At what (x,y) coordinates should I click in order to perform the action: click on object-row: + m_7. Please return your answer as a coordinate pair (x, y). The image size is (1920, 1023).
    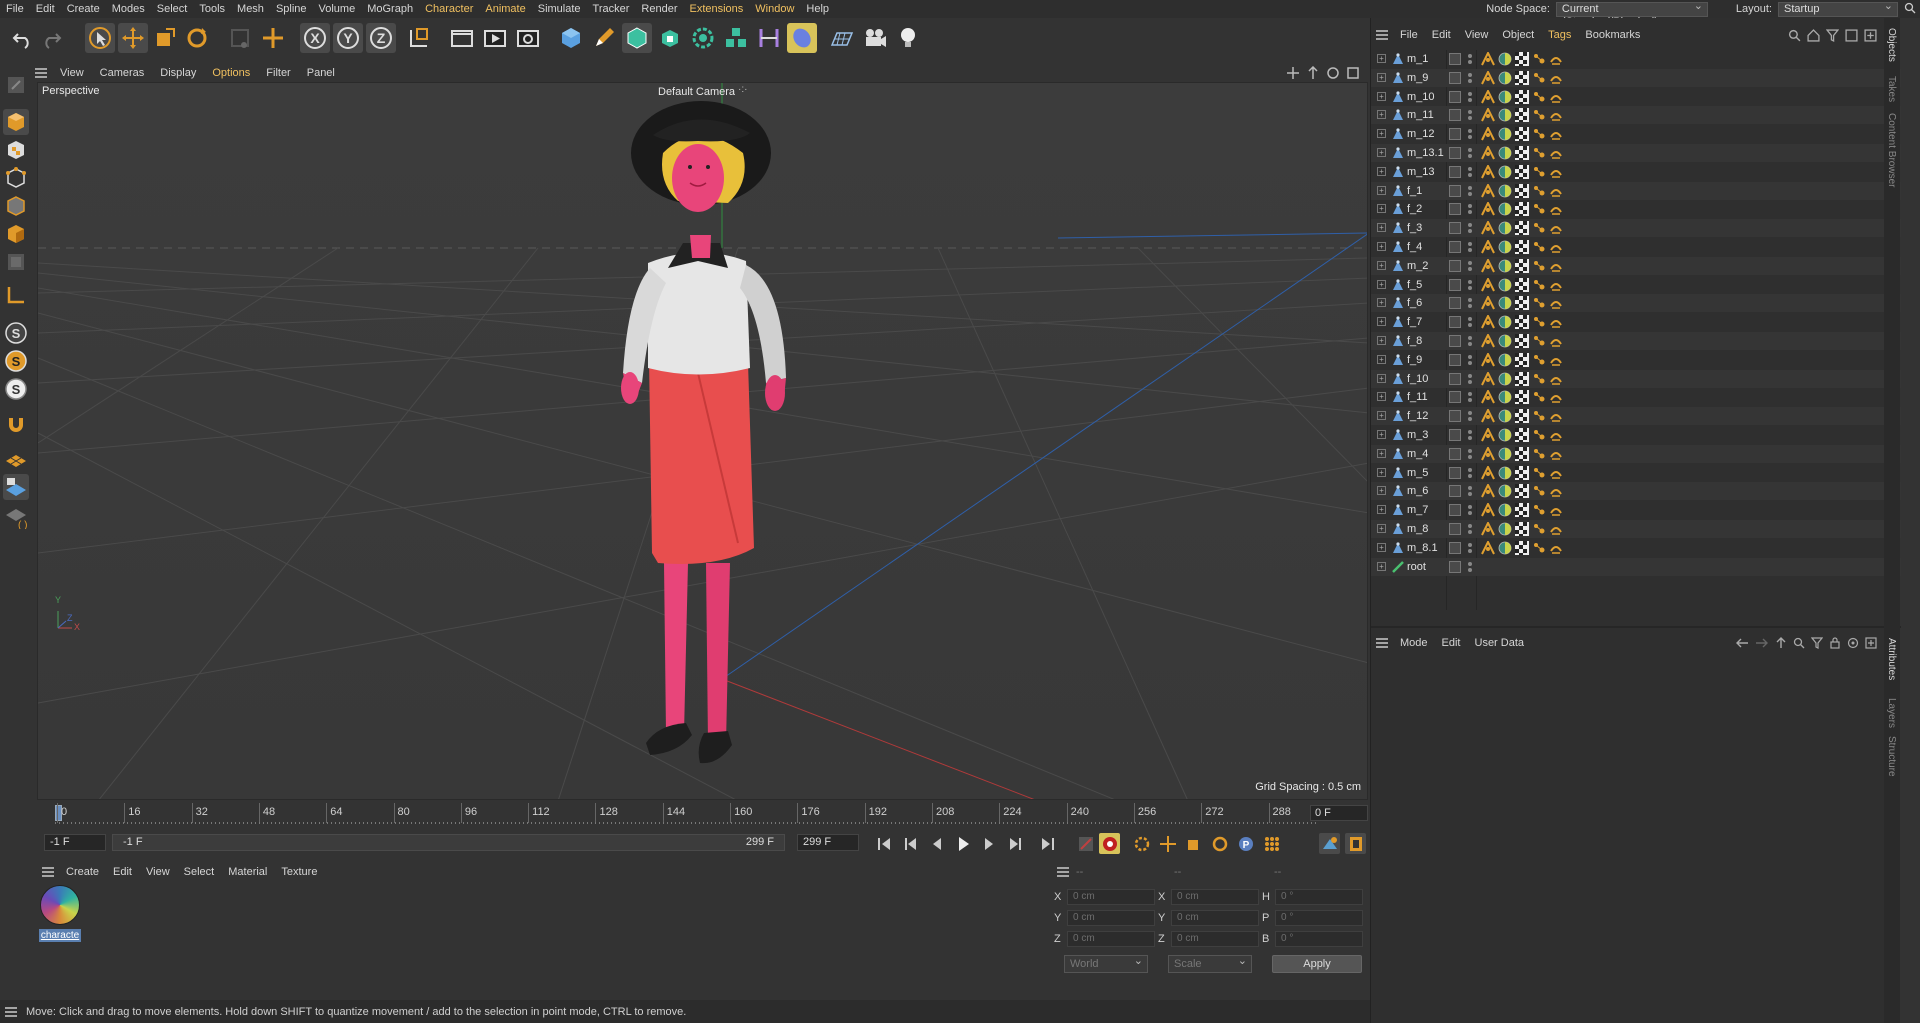
    Looking at the image, I should click on (1636, 510).